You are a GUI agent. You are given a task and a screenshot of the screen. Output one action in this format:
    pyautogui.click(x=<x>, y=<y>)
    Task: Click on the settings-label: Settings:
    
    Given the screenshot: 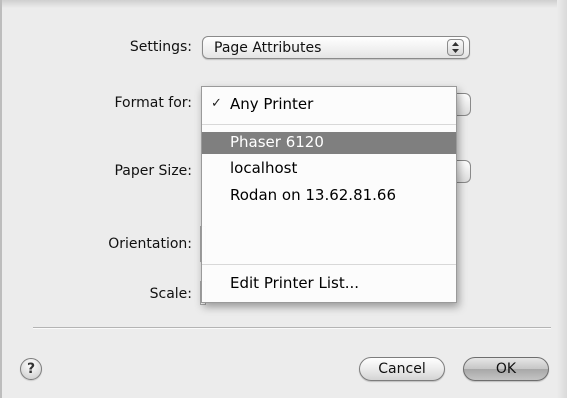 What is the action you would take?
    pyautogui.click(x=160, y=47)
    